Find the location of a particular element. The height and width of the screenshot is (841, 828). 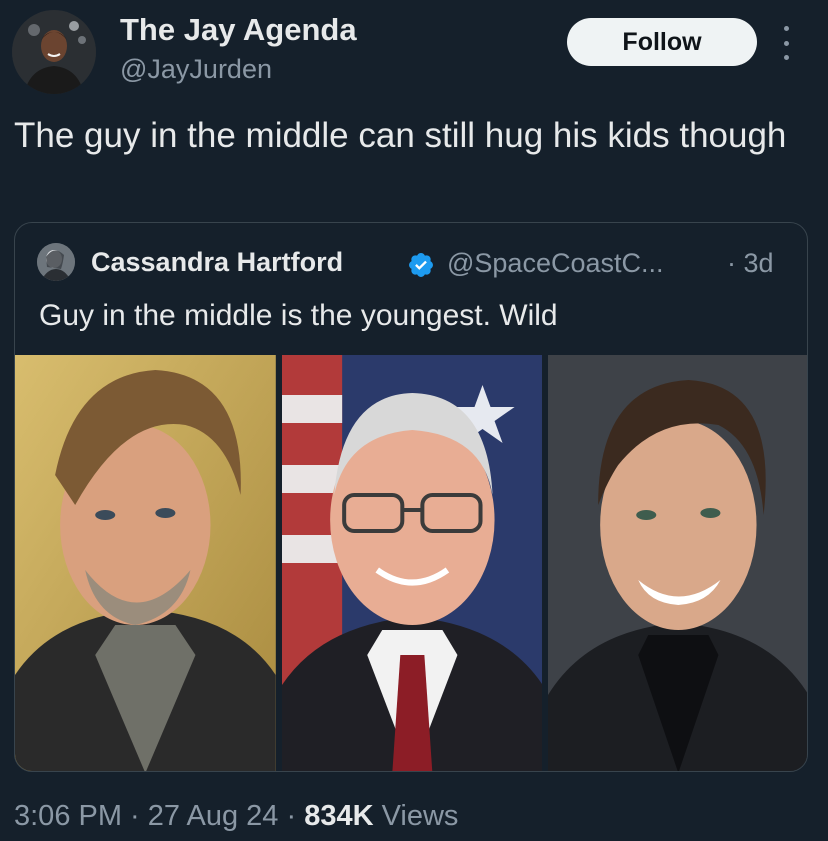

quoted-tweet-text: Guy in the middle is the youngest. Wild is located at coordinates (298, 315).